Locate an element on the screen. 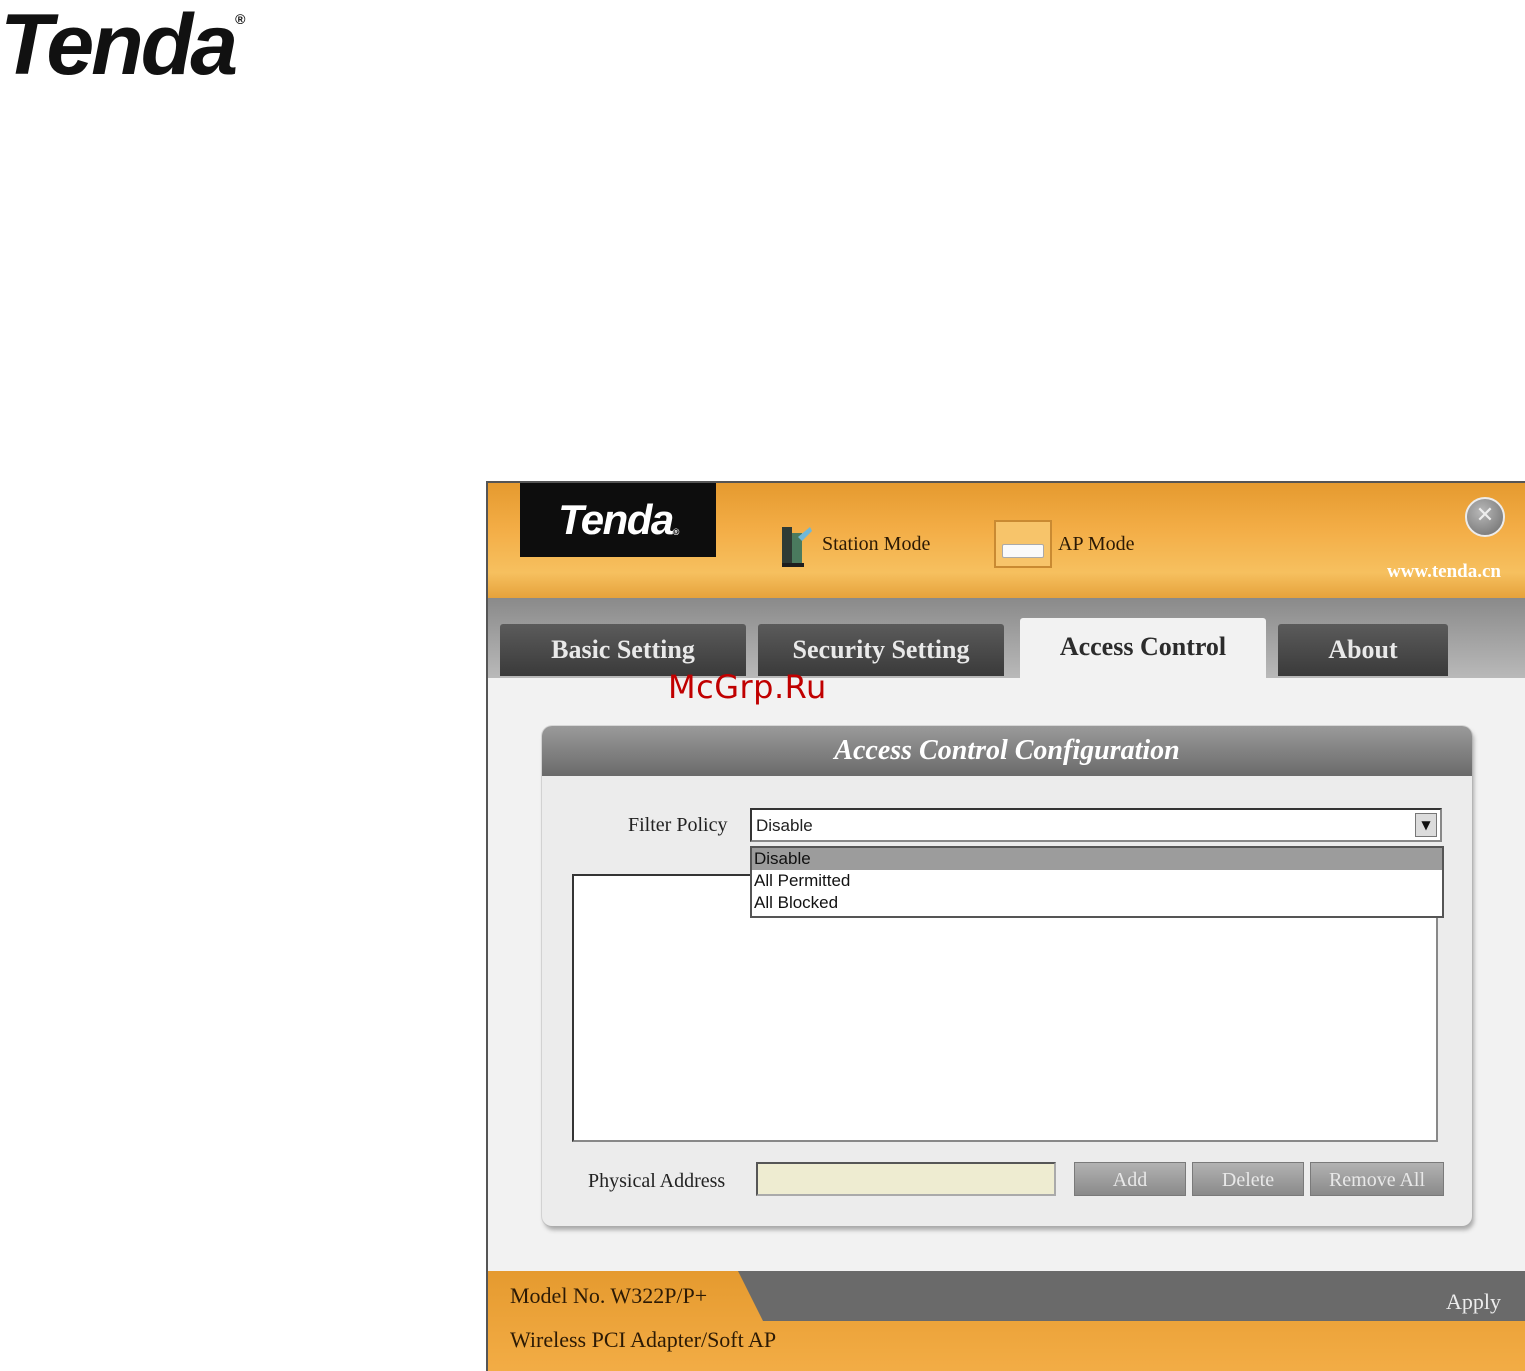  filter-policy-select: Disable ▼ is located at coordinates (1096, 825).